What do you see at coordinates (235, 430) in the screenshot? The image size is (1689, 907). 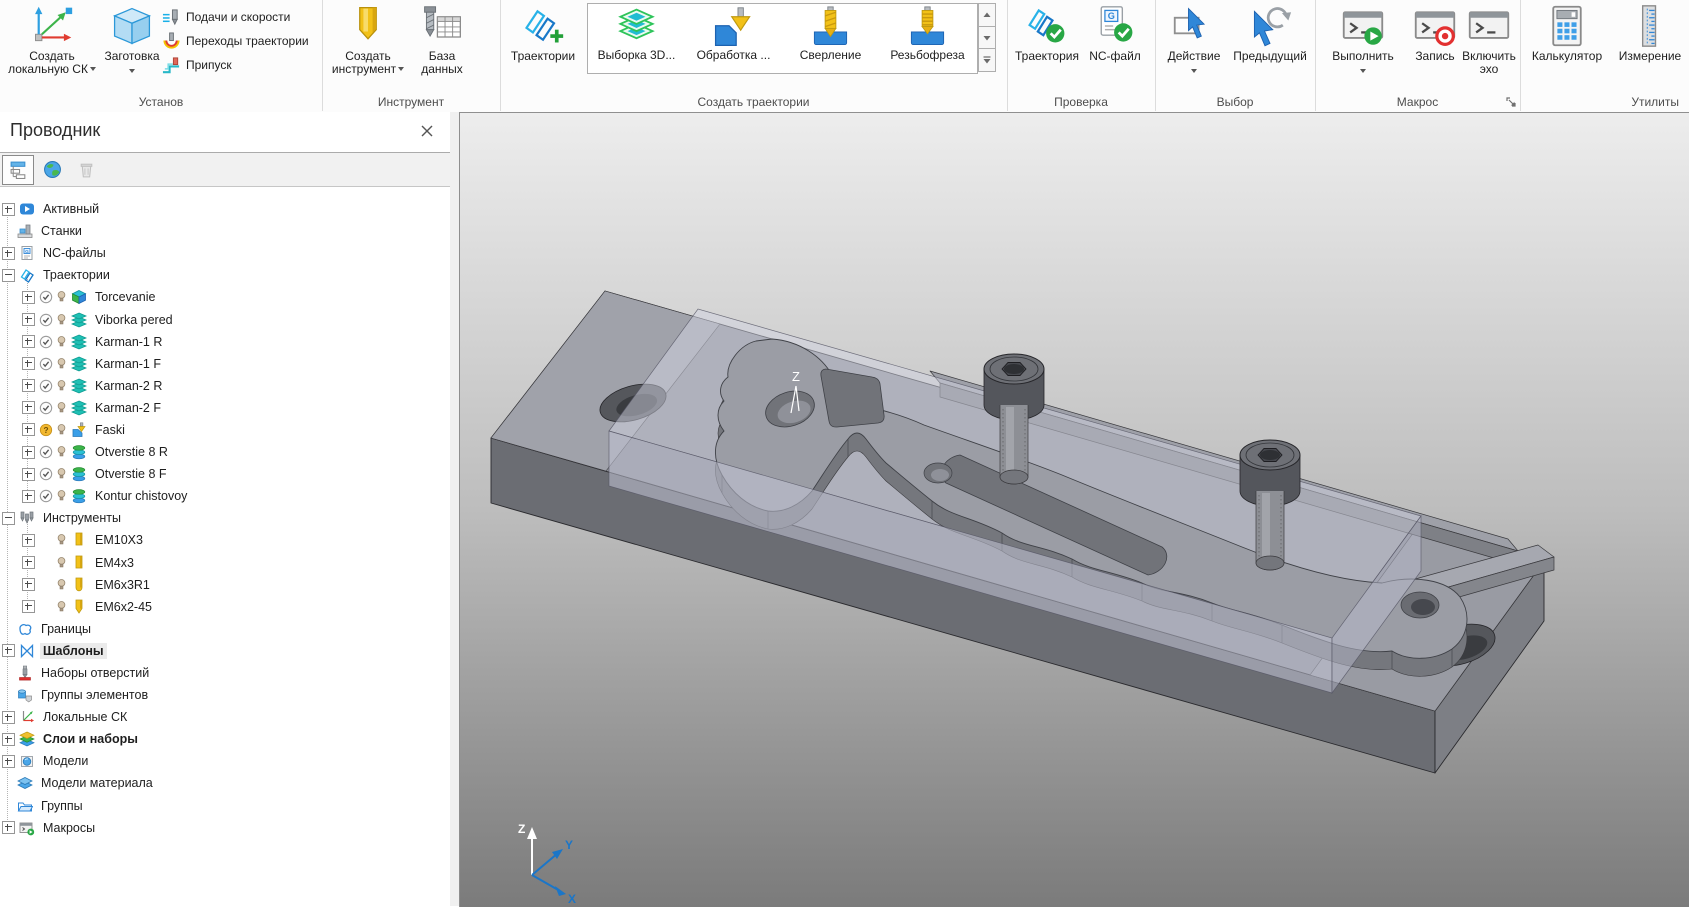 I see `tree-item-faski: Faski` at bounding box center [235, 430].